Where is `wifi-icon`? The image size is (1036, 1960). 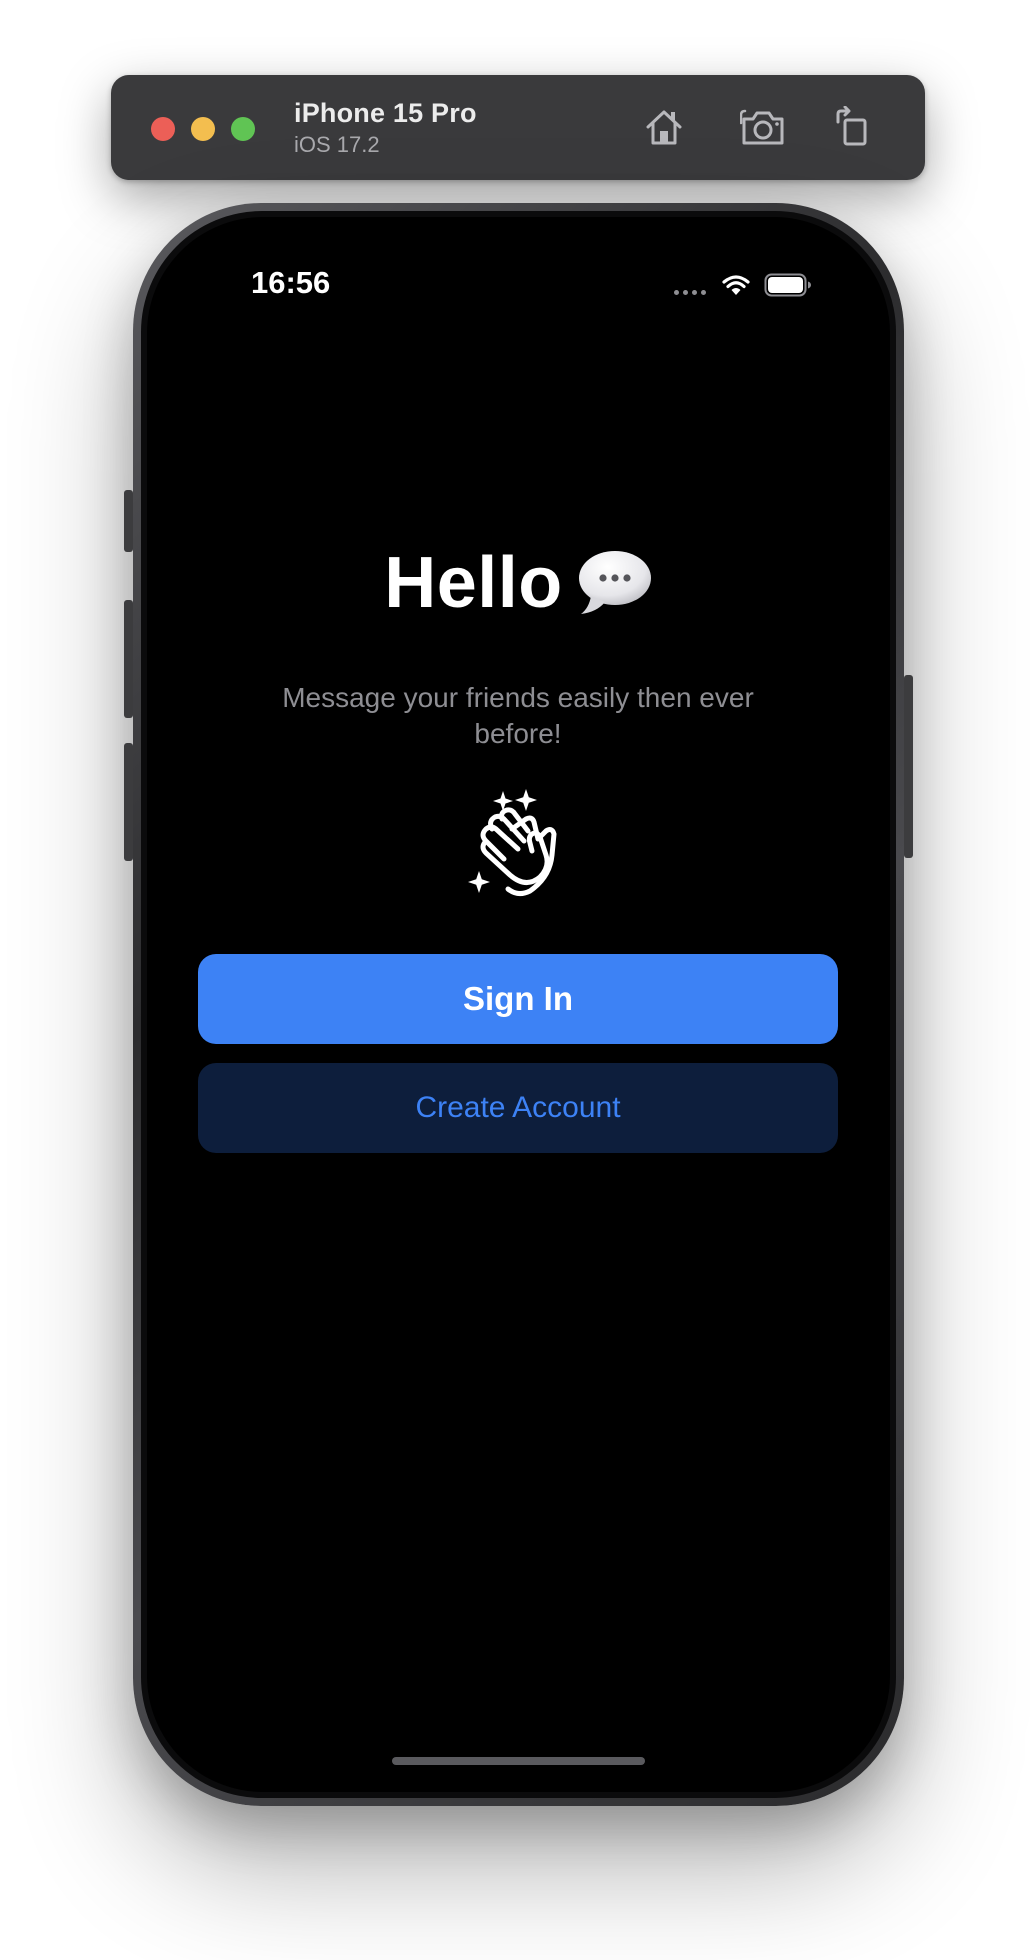 wifi-icon is located at coordinates (736, 285).